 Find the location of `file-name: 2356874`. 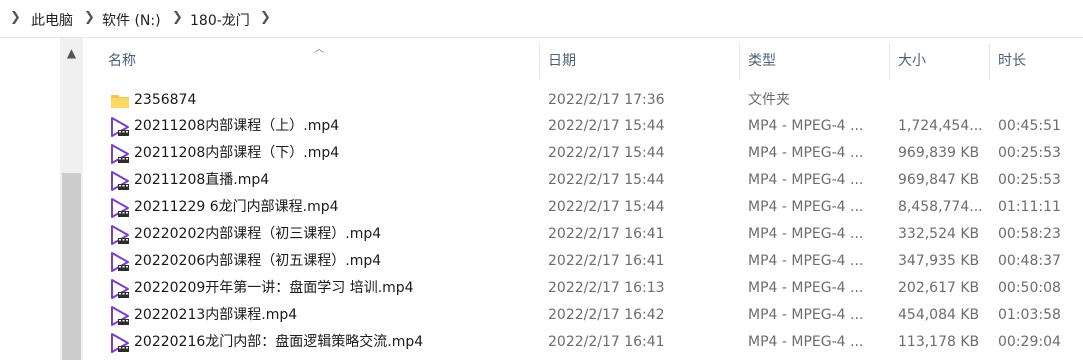

file-name: 2356874 is located at coordinates (165, 100).